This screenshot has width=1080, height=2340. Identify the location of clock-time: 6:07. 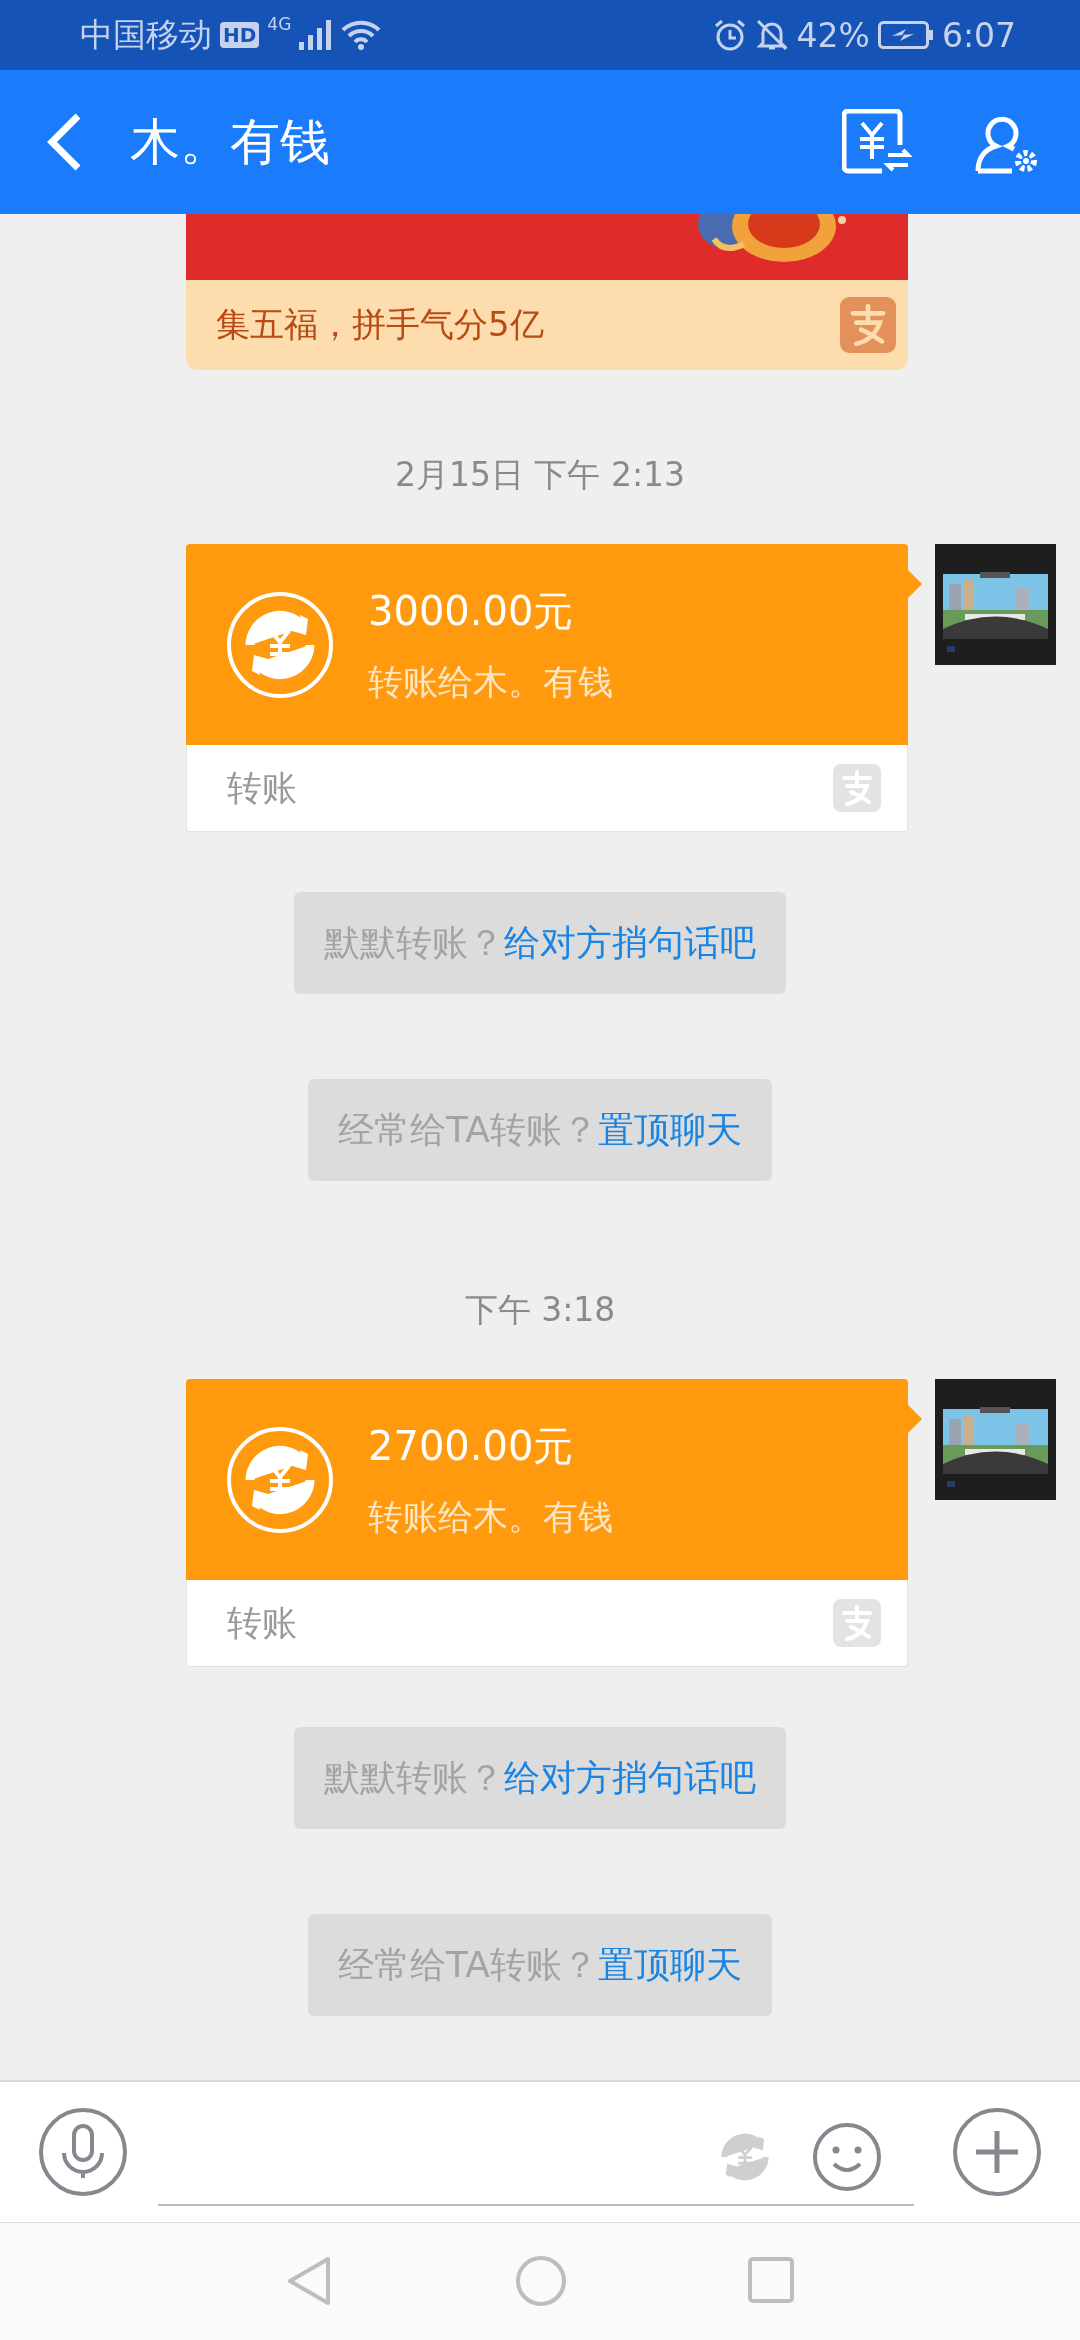
(978, 35).